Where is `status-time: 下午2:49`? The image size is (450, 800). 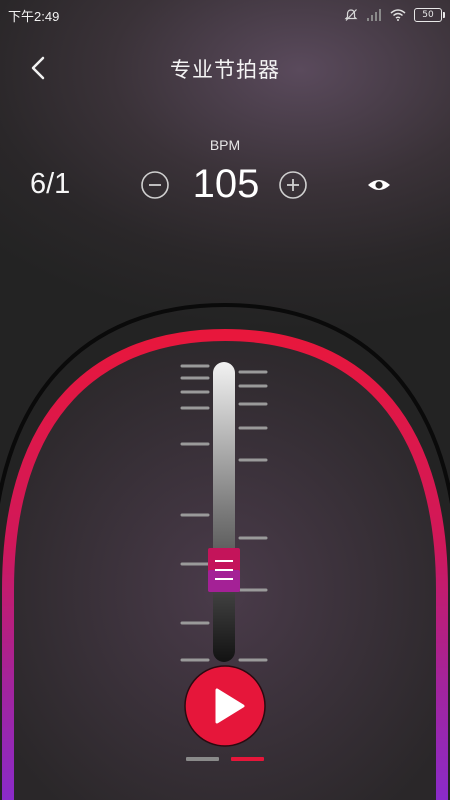
status-time: 下午2:49 is located at coordinates (34, 16).